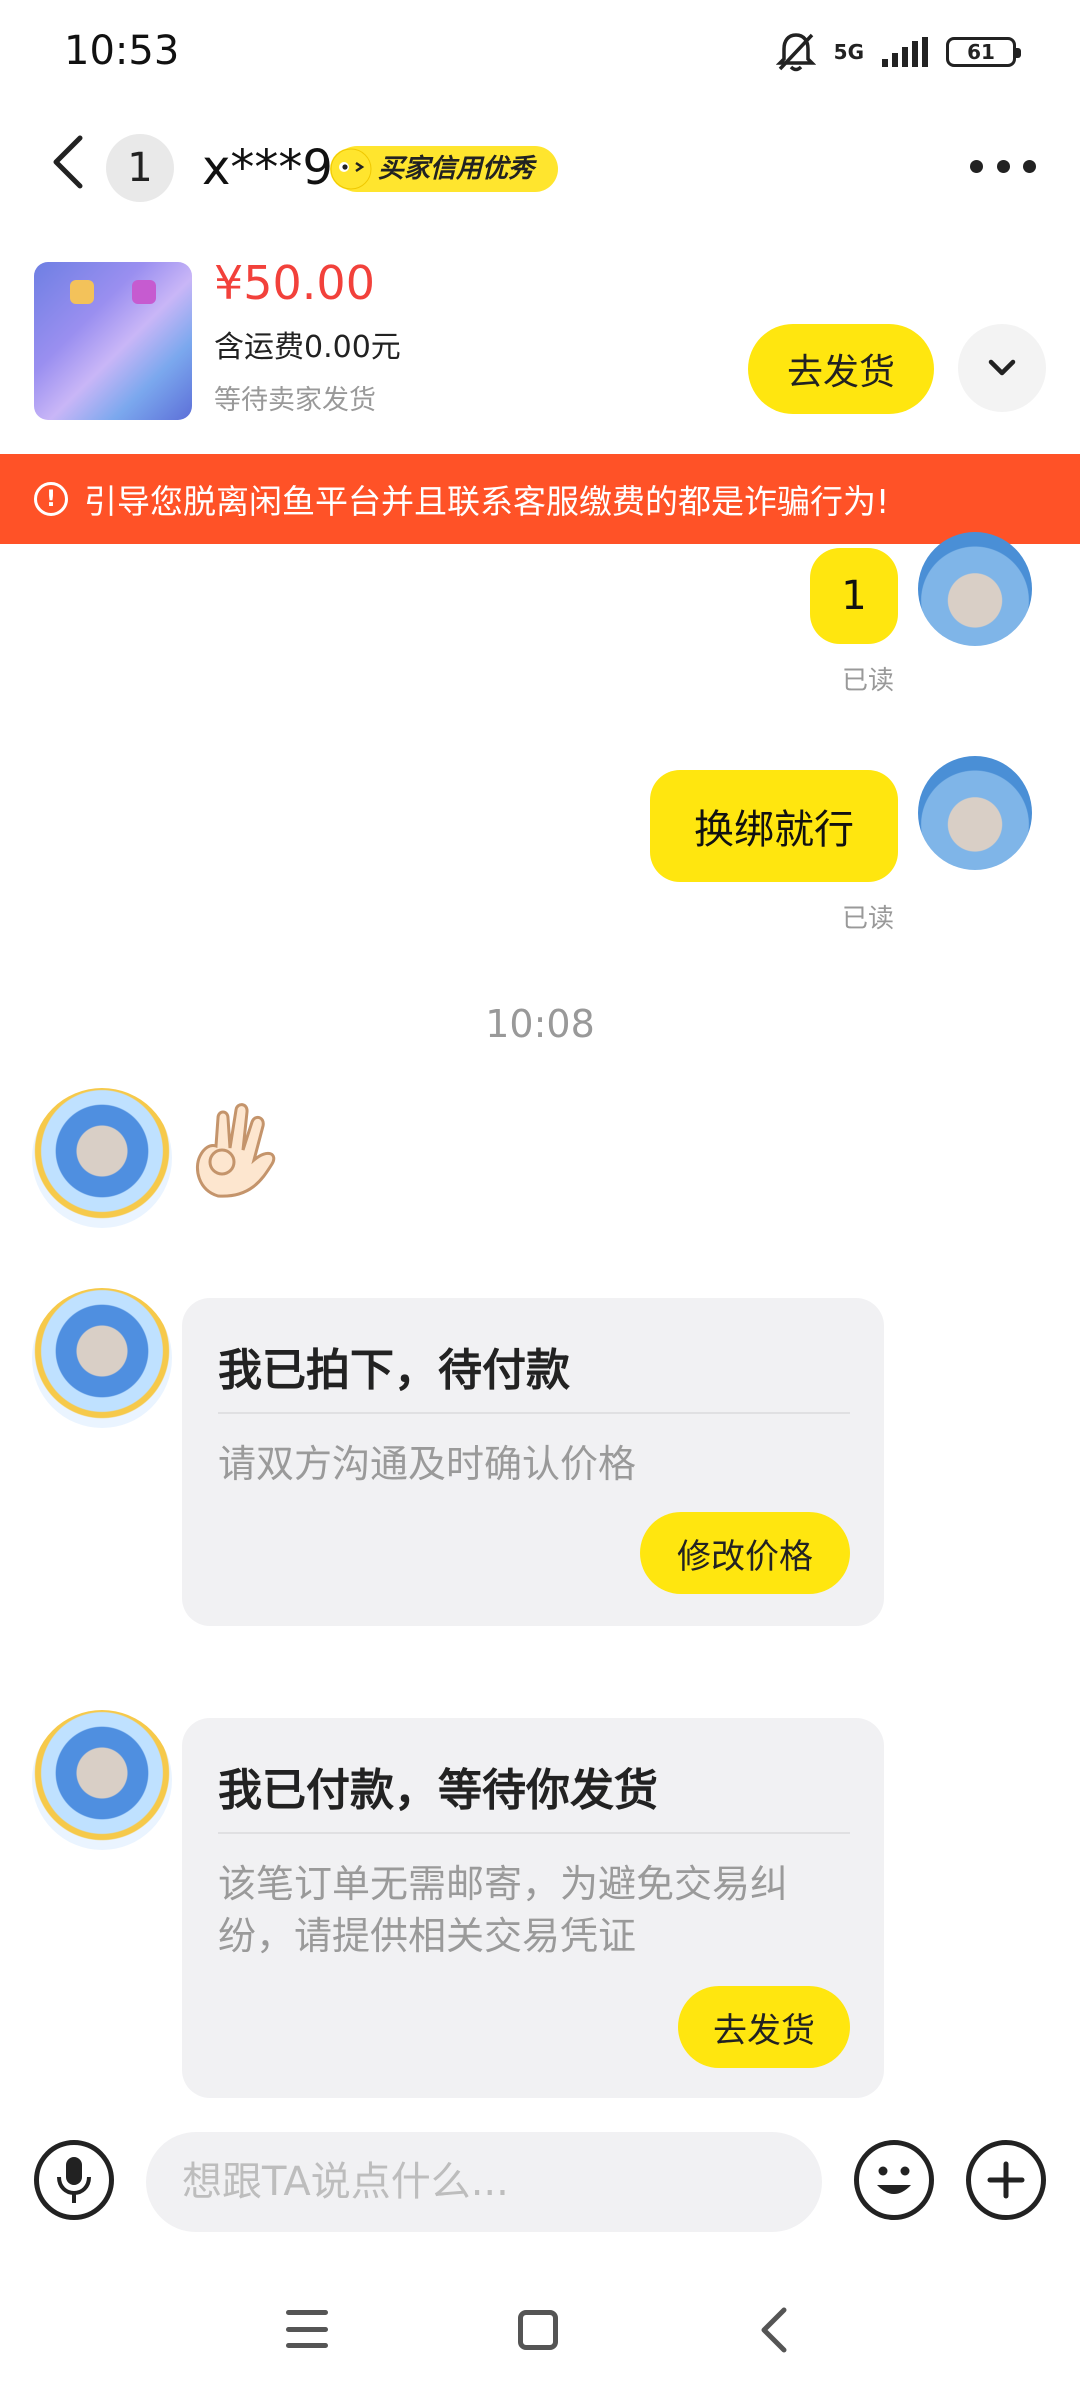  What do you see at coordinates (267, 168) in the screenshot?
I see `peer-name: x***9` at bounding box center [267, 168].